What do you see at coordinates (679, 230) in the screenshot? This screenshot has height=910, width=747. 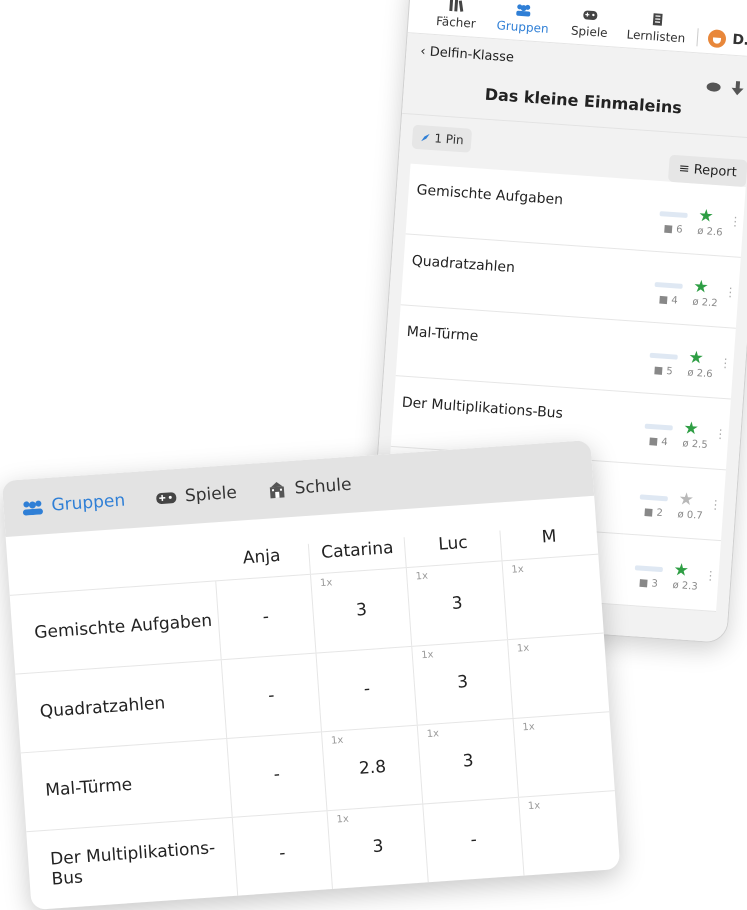 I see `player-count-value: 6` at bounding box center [679, 230].